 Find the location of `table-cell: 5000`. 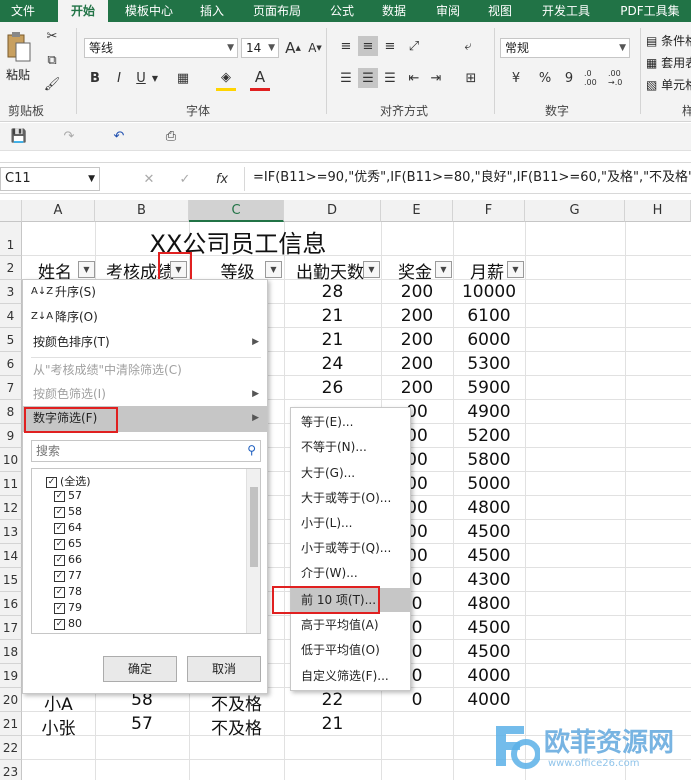

table-cell: 5000 is located at coordinates (489, 484).